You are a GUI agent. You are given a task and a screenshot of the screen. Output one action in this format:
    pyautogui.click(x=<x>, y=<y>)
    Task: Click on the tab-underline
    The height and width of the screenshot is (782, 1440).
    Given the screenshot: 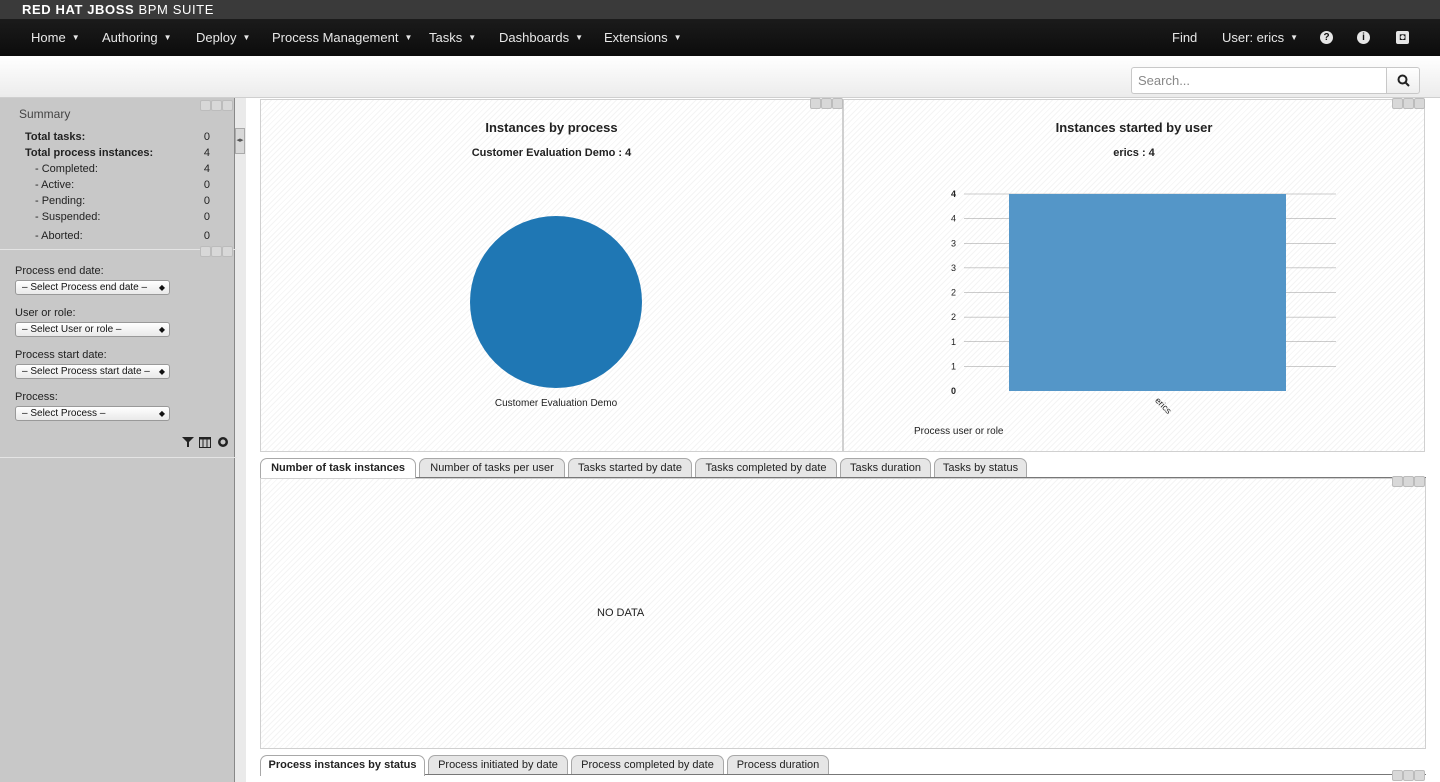 What is the action you would take?
    pyautogui.click(x=925, y=774)
    